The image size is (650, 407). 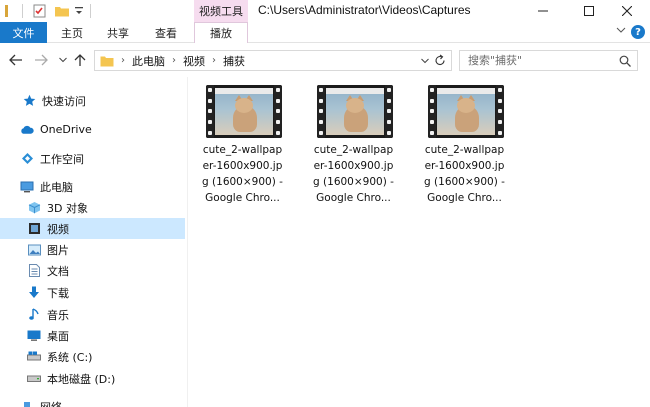 I want to click on help-button: ?, so click(x=638, y=32).